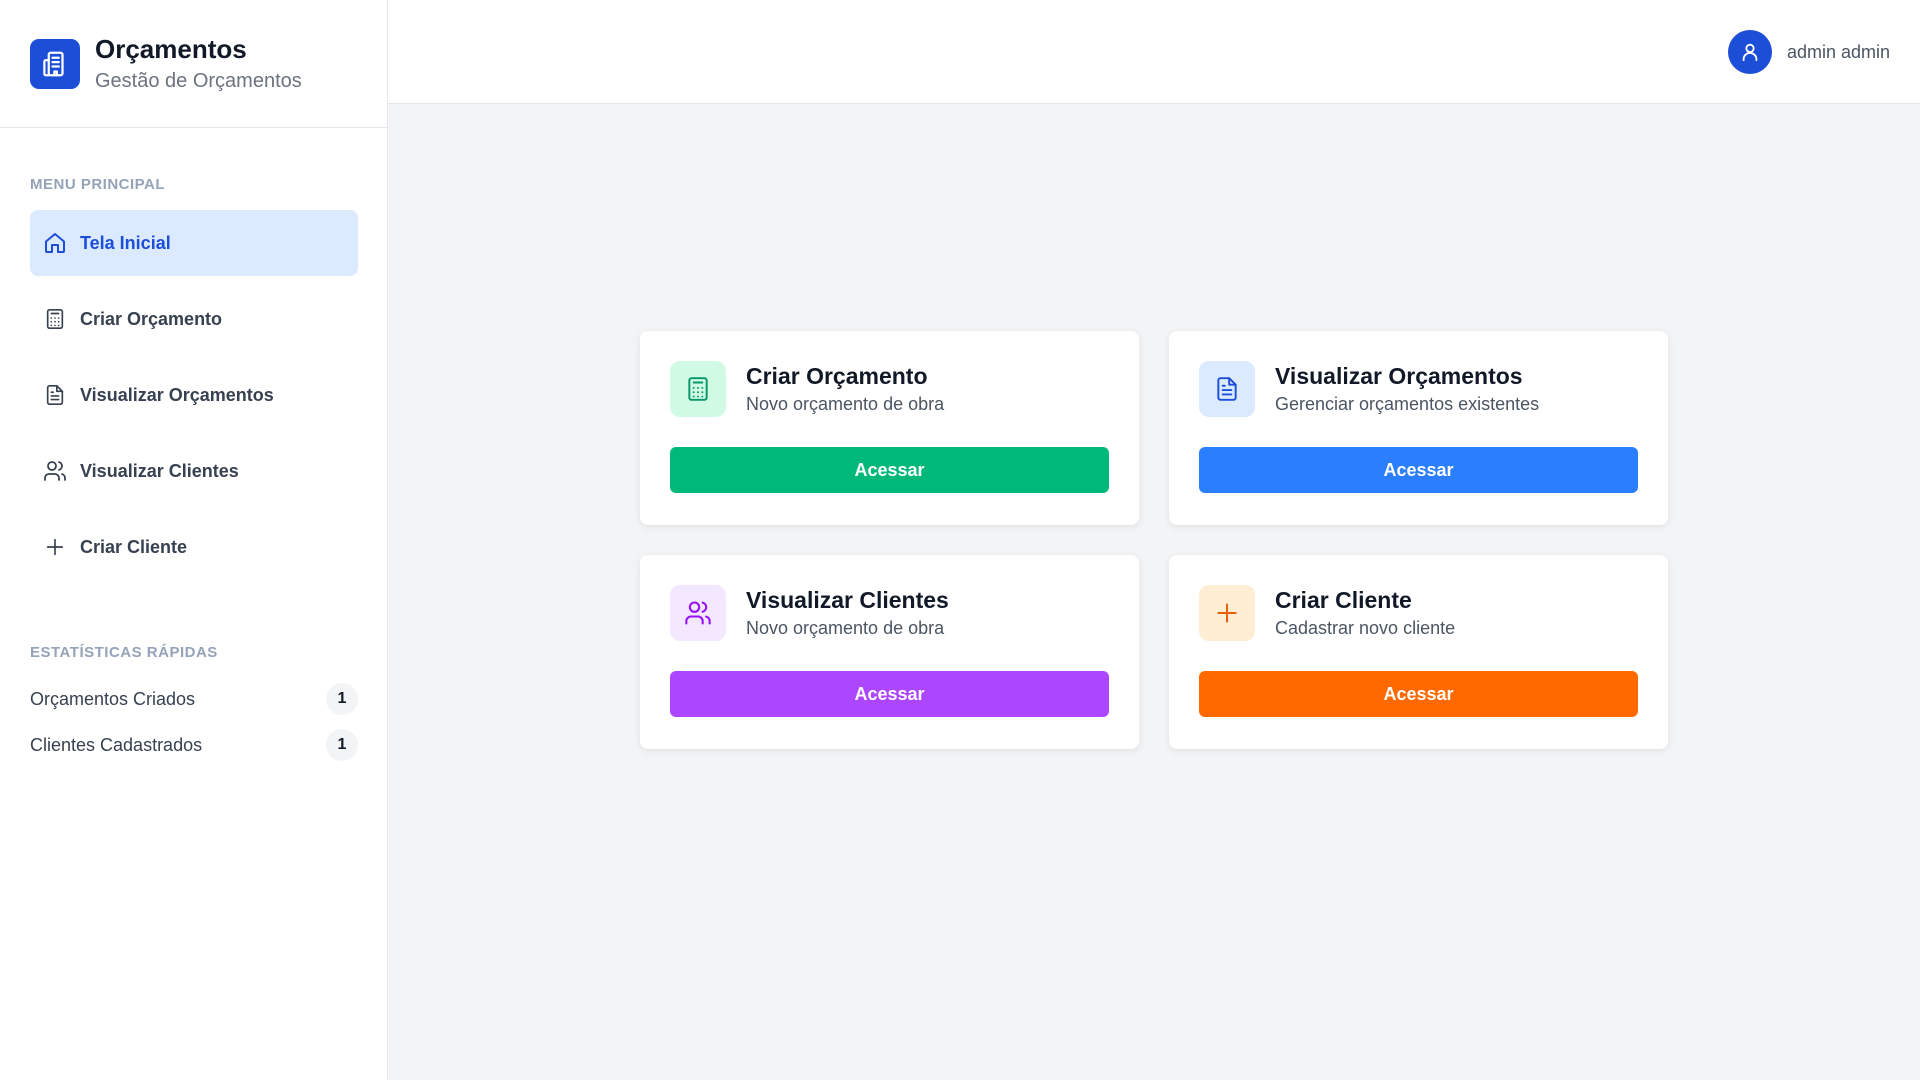 The image size is (1920, 1080). What do you see at coordinates (151, 318) in the screenshot?
I see `sidebar-item-label: Criar Orçamento` at bounding box center [151, 318].